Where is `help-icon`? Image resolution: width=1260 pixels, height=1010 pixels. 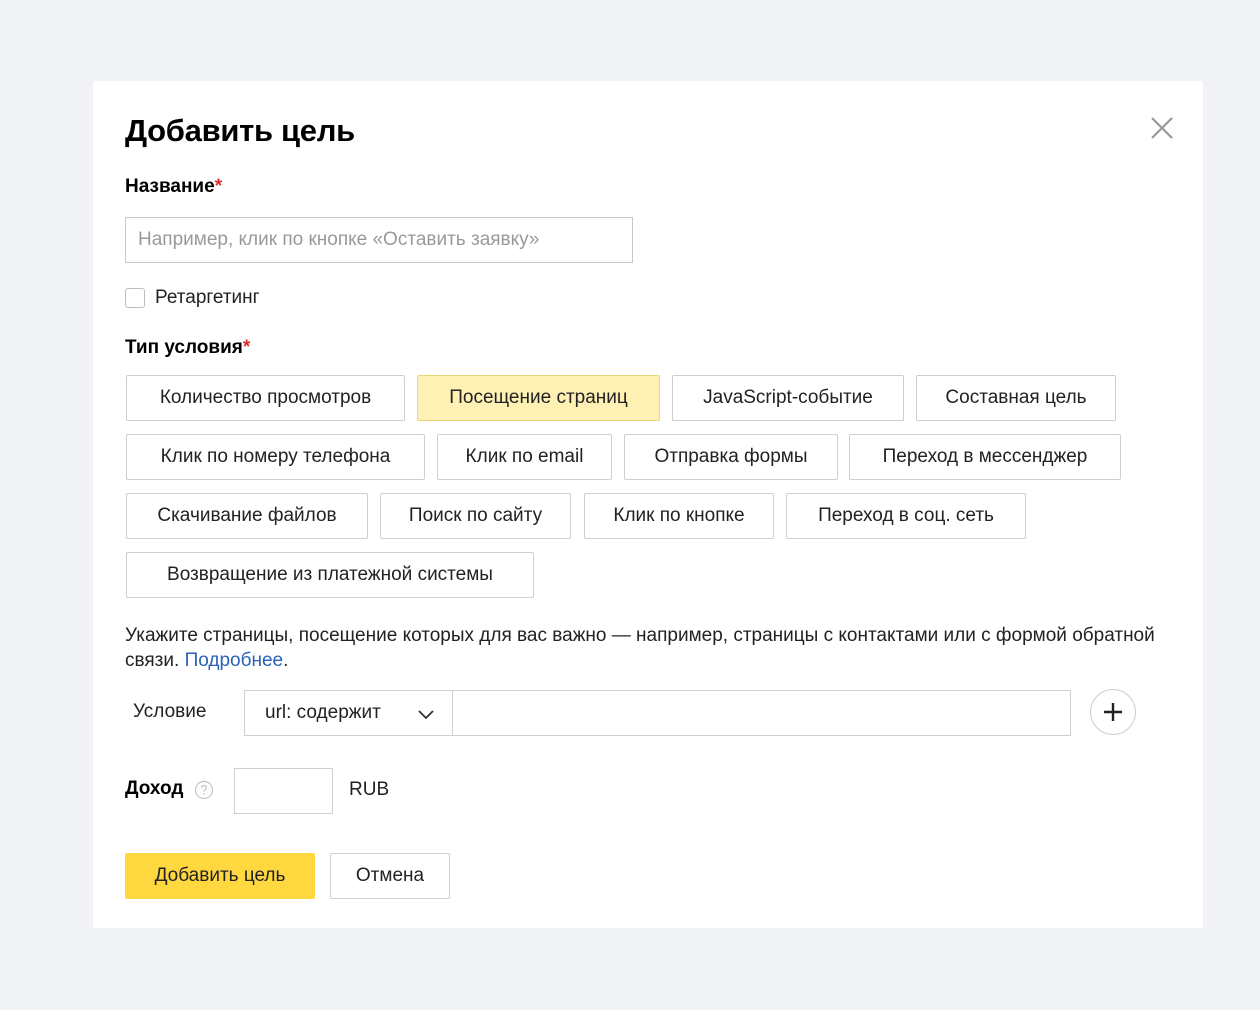
help-icon is located at coordinates (204, 790).